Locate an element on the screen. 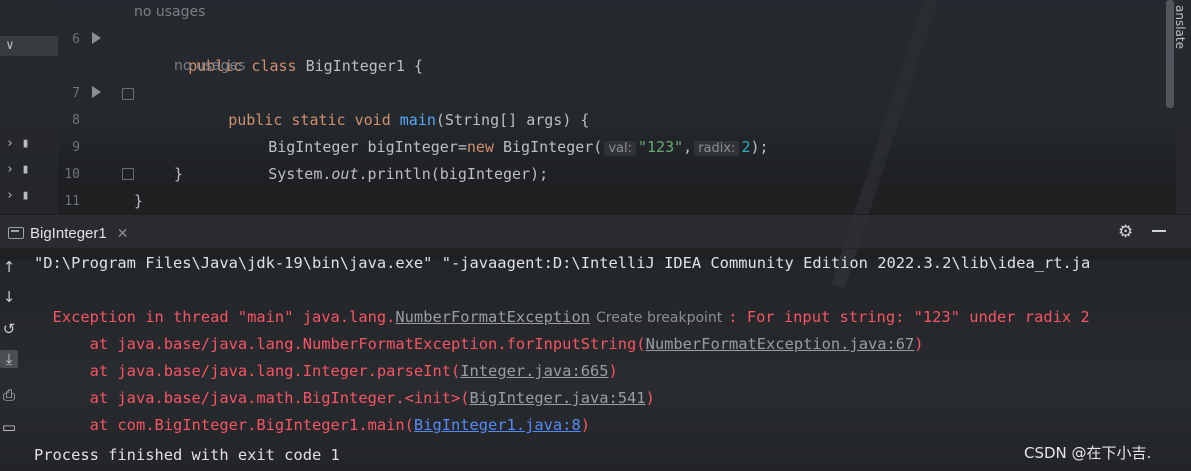 The image size is (1191, 471). trash-icon: ▭ is located at coordinates (9, 427).